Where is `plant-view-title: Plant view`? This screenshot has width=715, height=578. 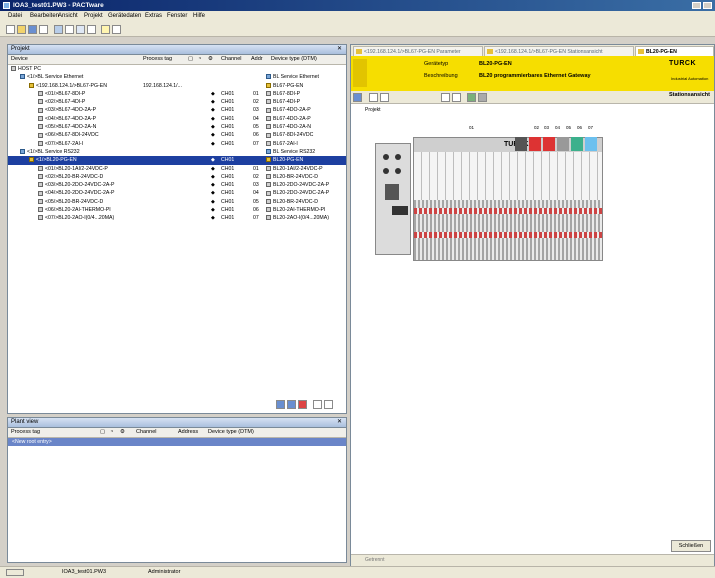
plant-view-title: Plant view is located at coordinates (25, 422).